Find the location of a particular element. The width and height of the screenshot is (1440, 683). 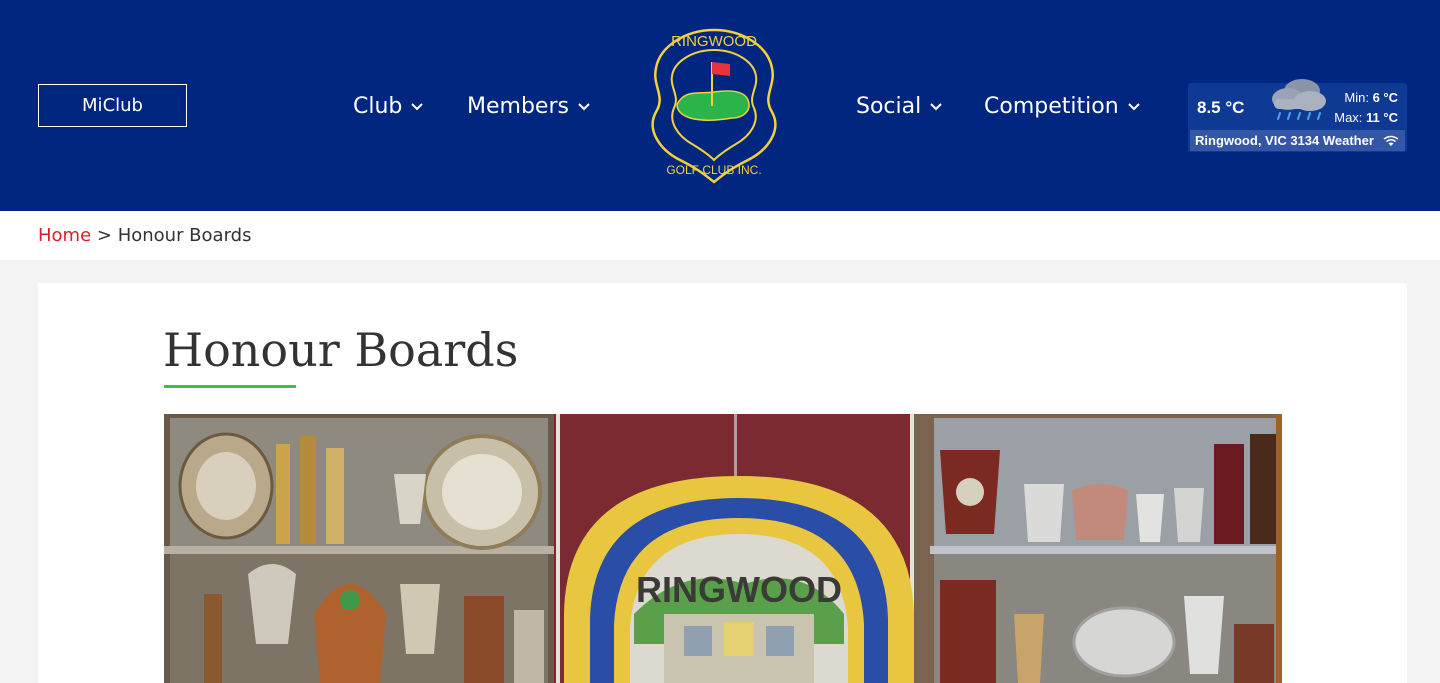

rain-cloud-icon is located at coordinates (1299, 99).